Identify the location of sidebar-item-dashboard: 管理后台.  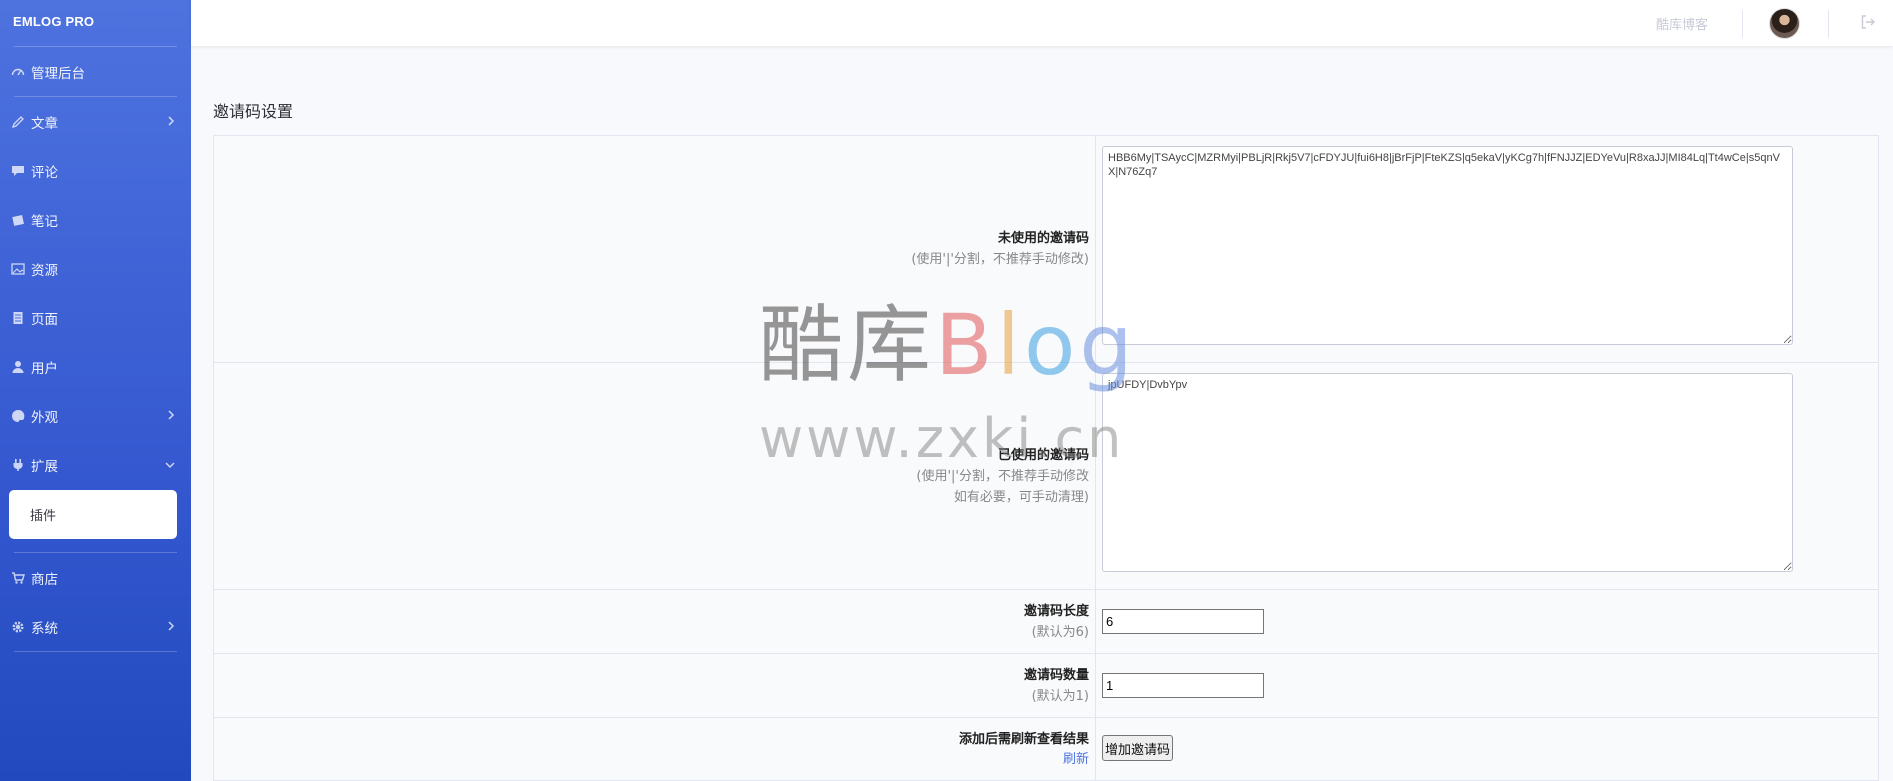
(95, 71).